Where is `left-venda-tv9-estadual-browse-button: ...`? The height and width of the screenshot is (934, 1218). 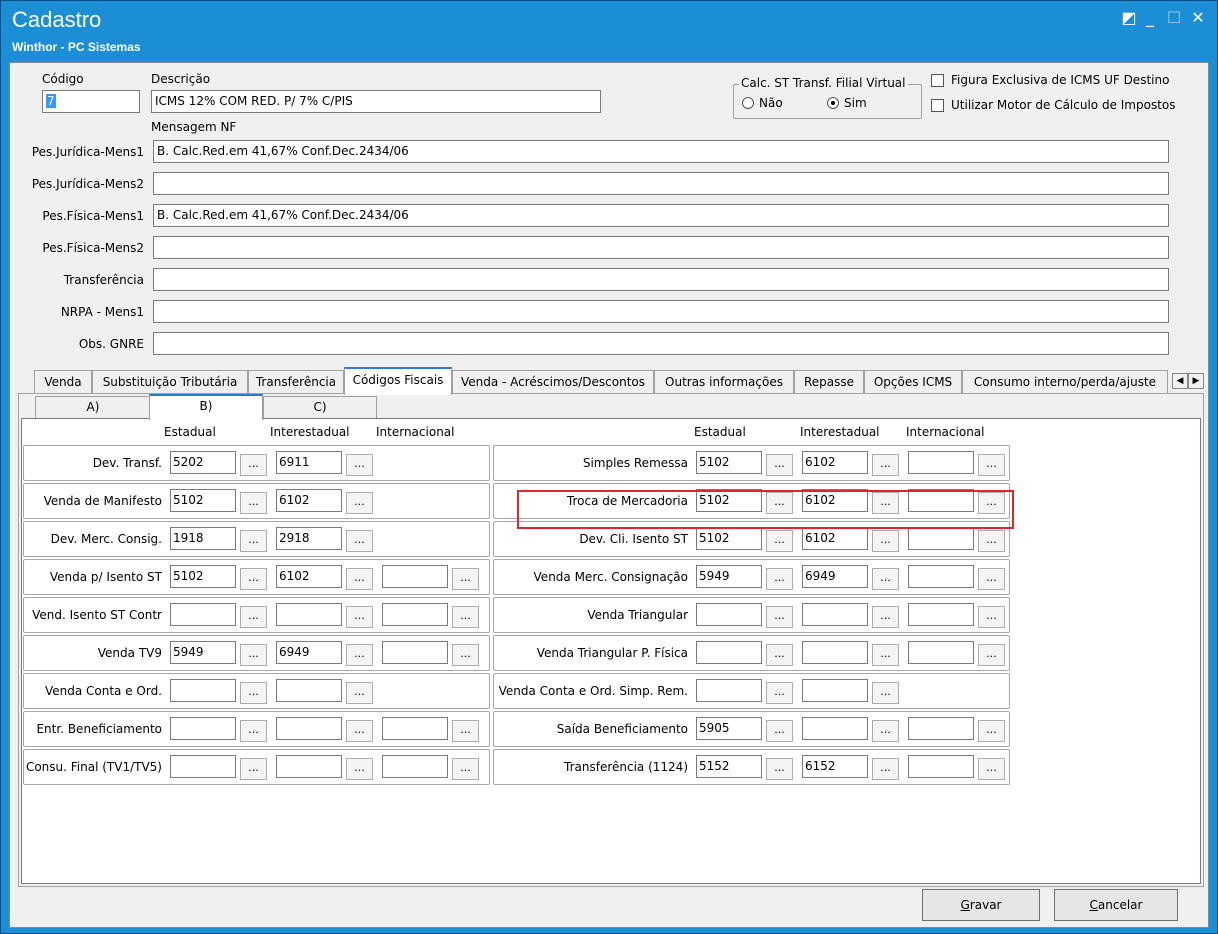 left-venda-tv9-estadual-browse-button: ... is located at coordinates (253, 655).